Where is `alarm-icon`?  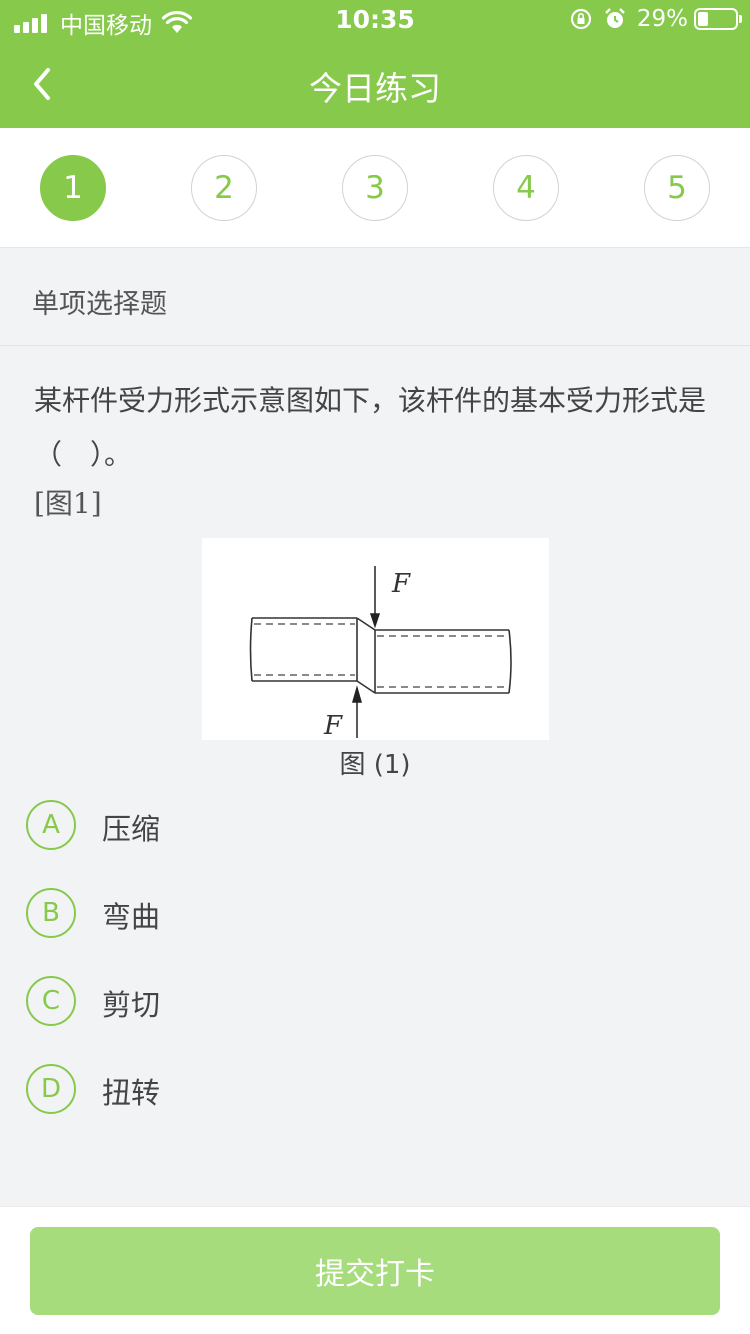 alarm-icon is located at coordinates (615, 18).